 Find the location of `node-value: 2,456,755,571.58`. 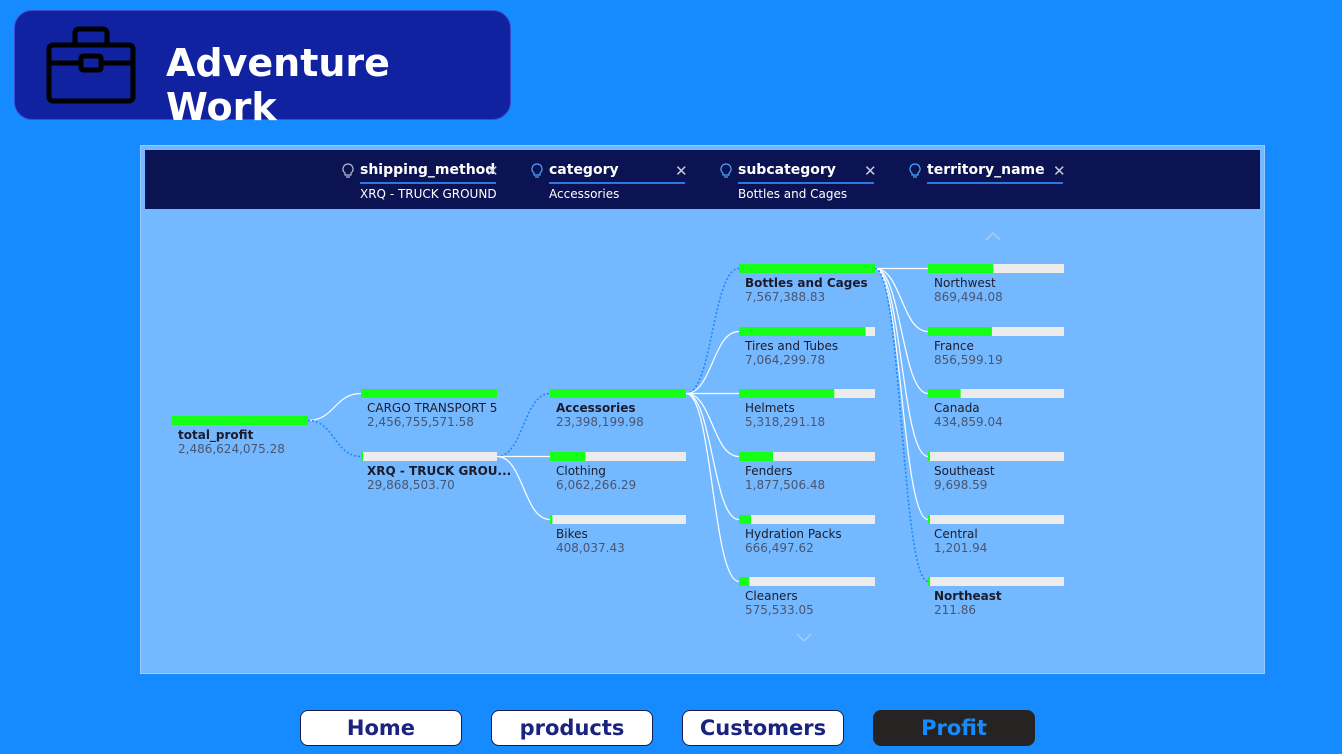

node-value: 2,456,755,571.58 is located at coordinates (420, 422).